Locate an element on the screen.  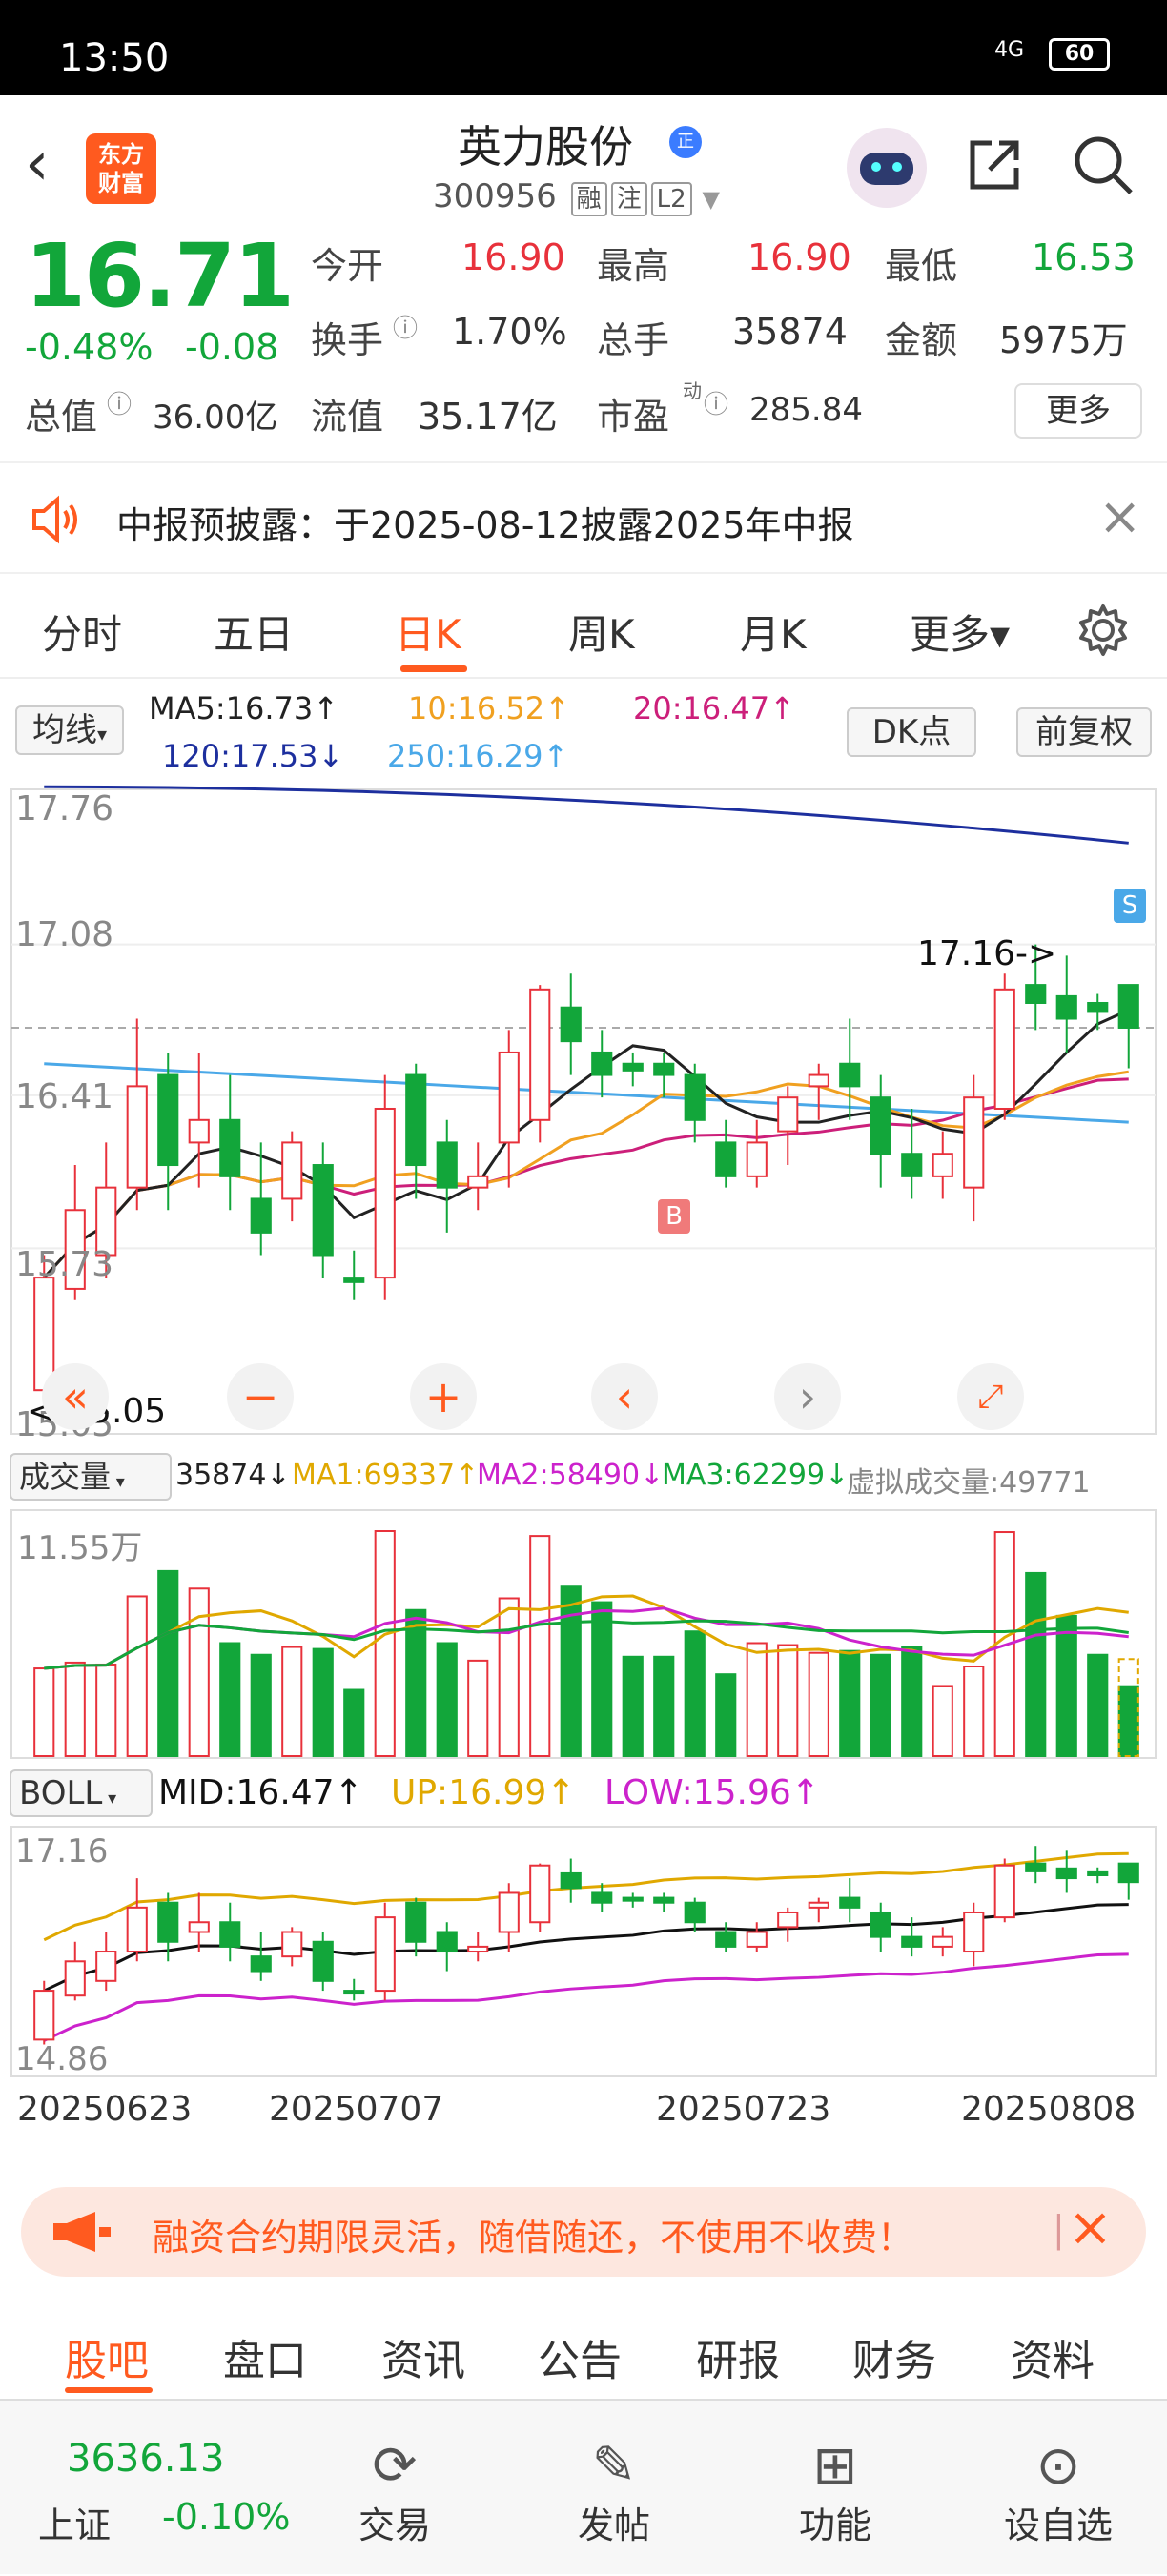
tab-five-day: 五日 is located at coordinates (254, 632).